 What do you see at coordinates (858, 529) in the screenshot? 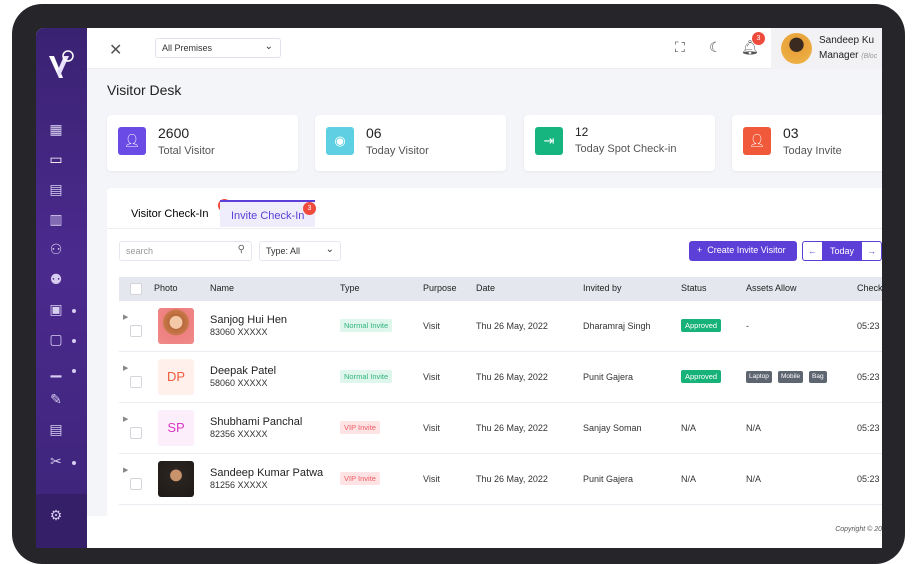
I see `copyright-text: Copyright © 20` at bounding box center [858, 529].